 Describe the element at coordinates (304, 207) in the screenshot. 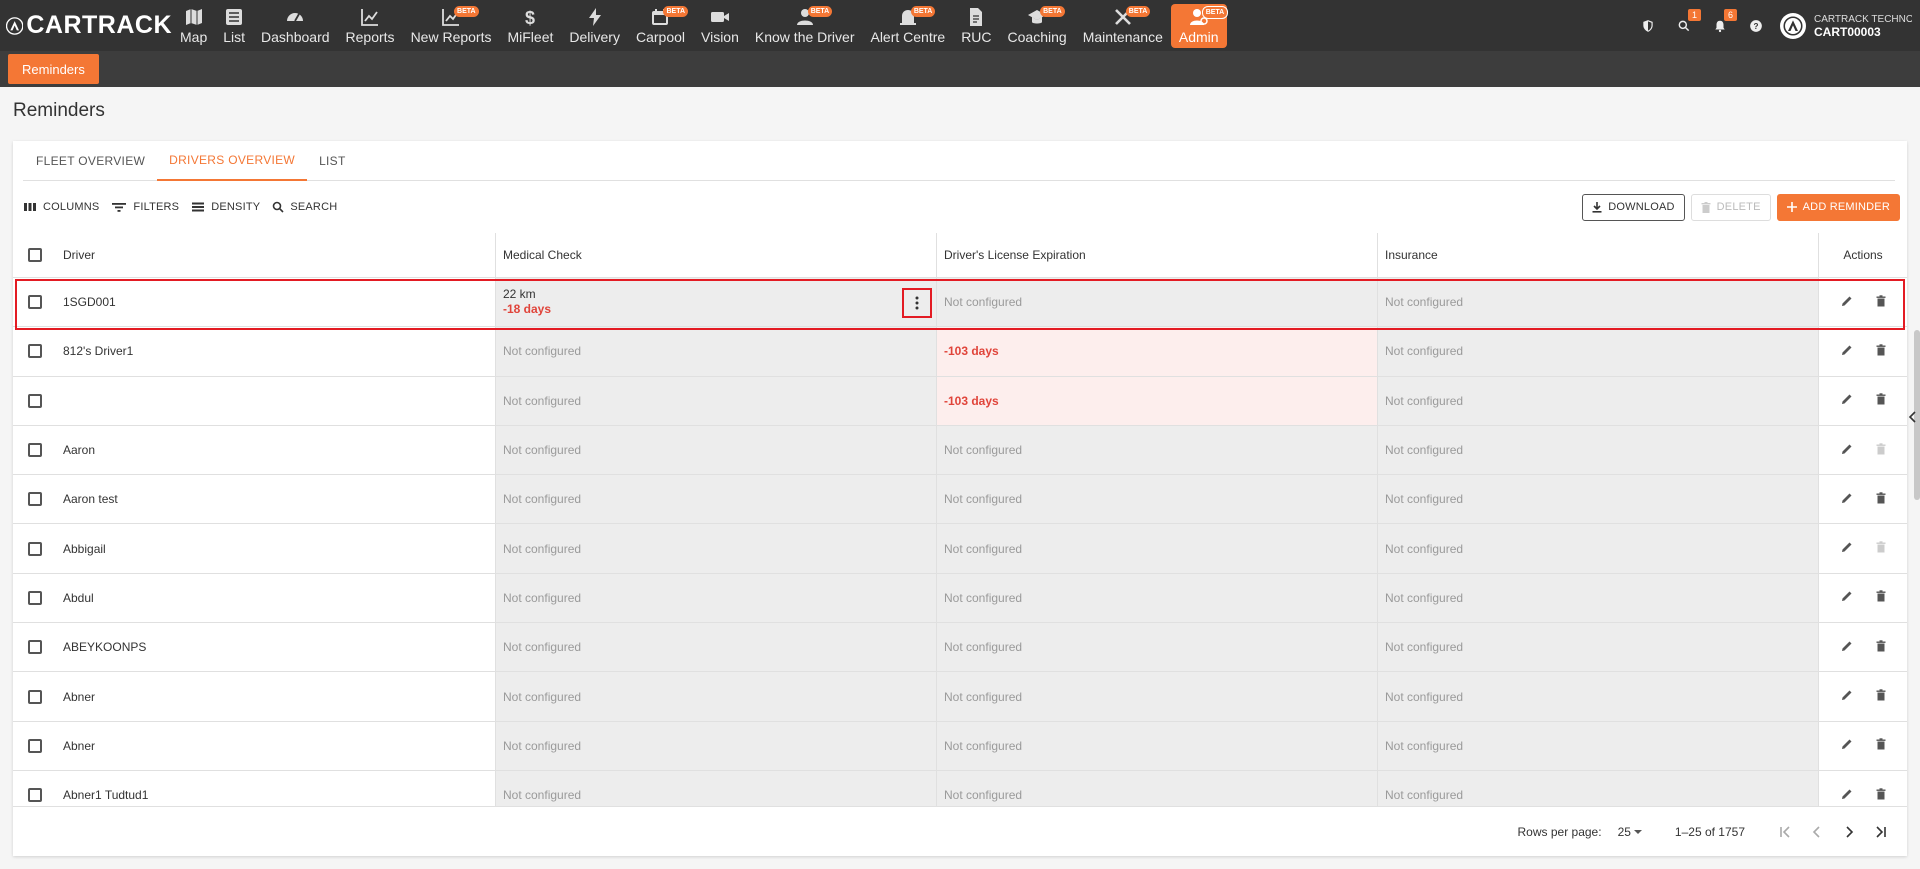

I see `search-button: SEARCH` at that location.